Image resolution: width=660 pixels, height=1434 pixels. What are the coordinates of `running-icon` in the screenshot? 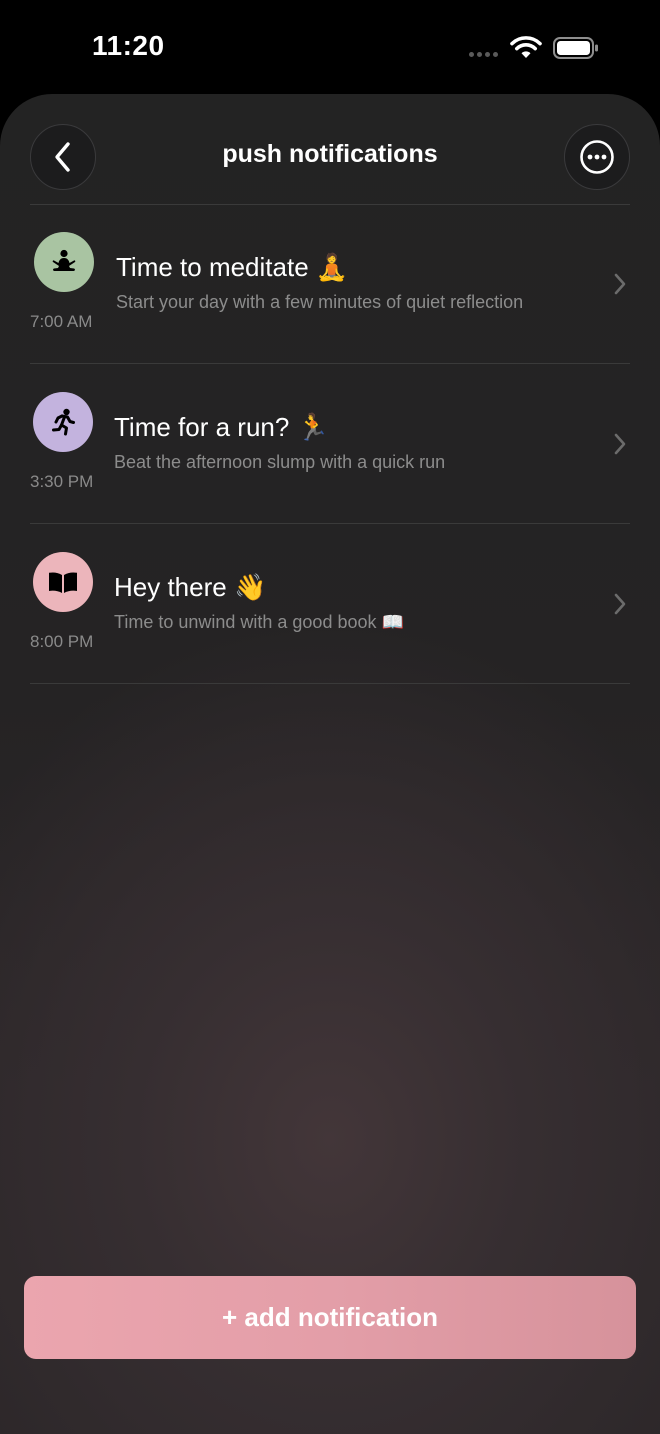 It's located at (63, 422).